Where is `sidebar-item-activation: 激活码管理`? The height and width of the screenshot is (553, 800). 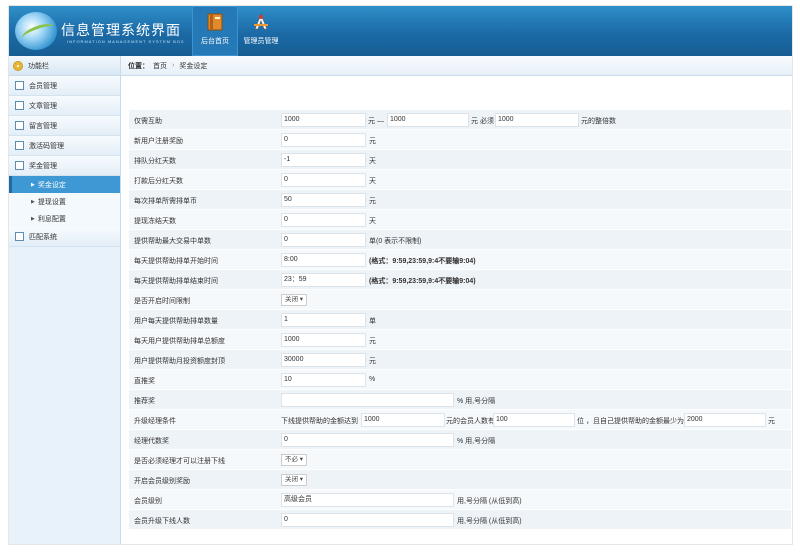
sidebar-item-activation: 激活码管理 is located at coordinates (64, 146).